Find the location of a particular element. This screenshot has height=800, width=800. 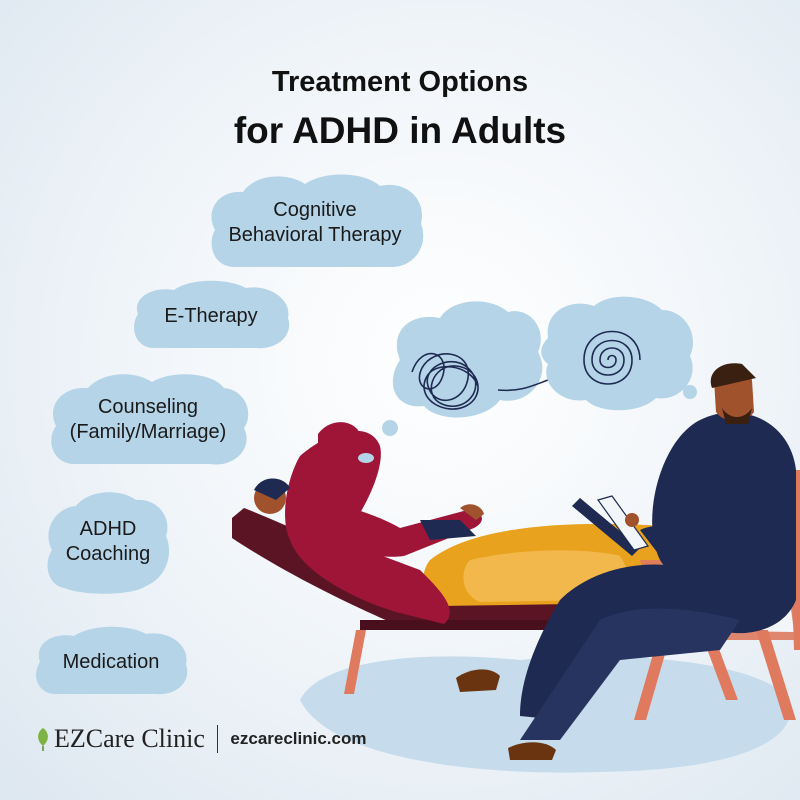

brand-logo: EZCare Clinic is located at coordinates (119, 739).